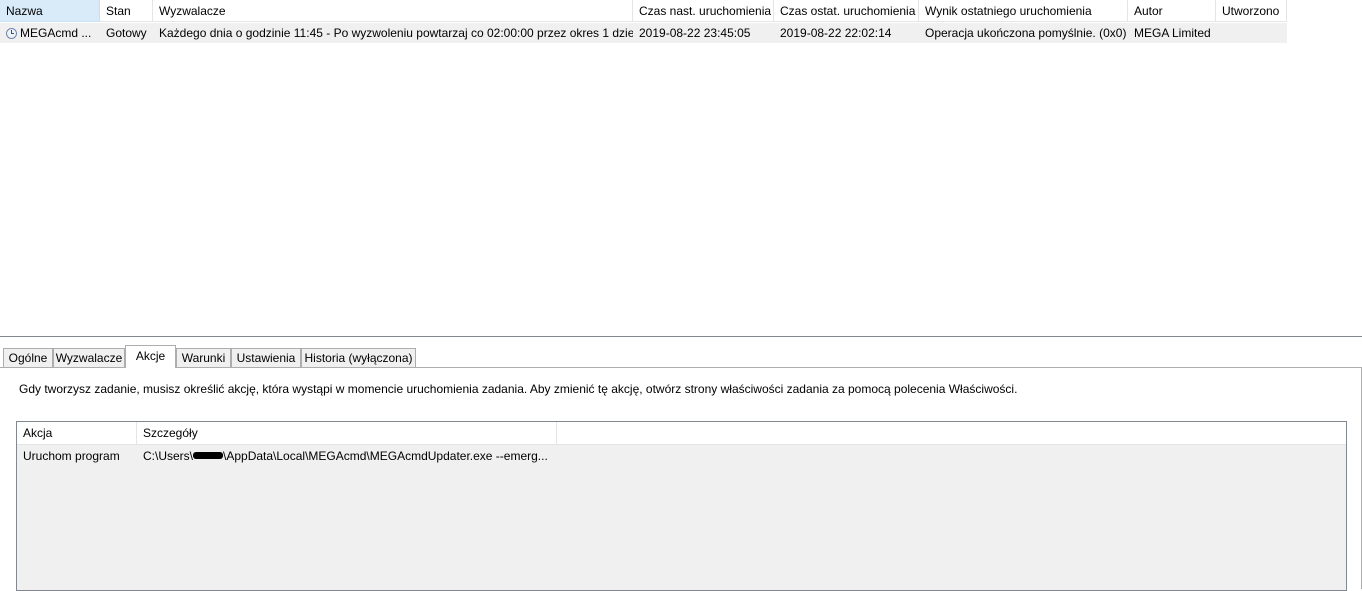  What do you see at coordinates (358, 357) in the screenshot?
I see `tab-history: Historia (wyłączona)` at bounding box center [358, 357].